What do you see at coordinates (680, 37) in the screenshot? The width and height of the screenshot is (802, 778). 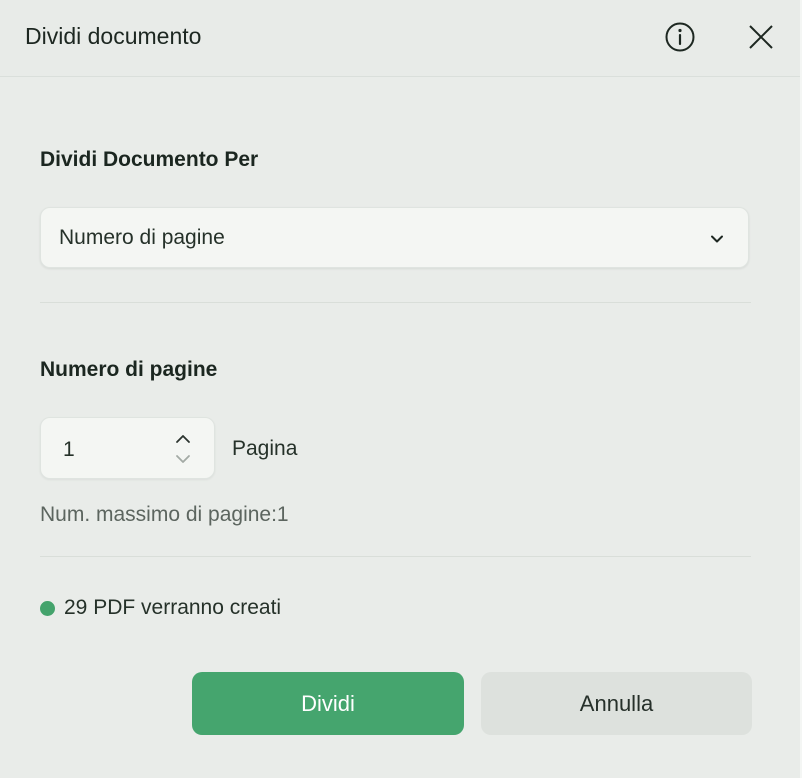 I see `info-icon` at bounding box center [680, 37].